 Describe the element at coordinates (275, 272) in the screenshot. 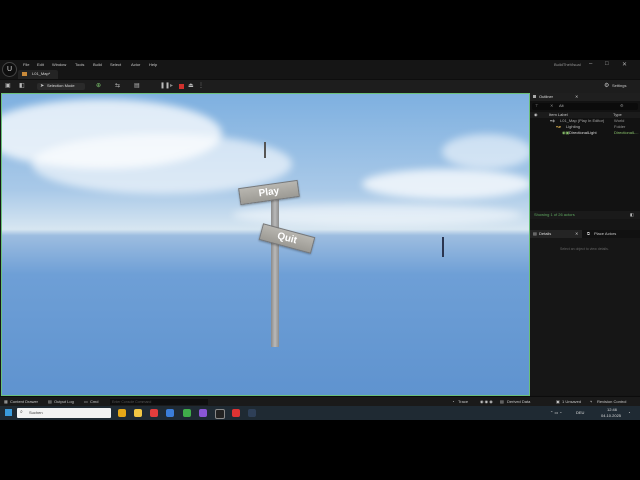

I see `sign-pole` at that location.